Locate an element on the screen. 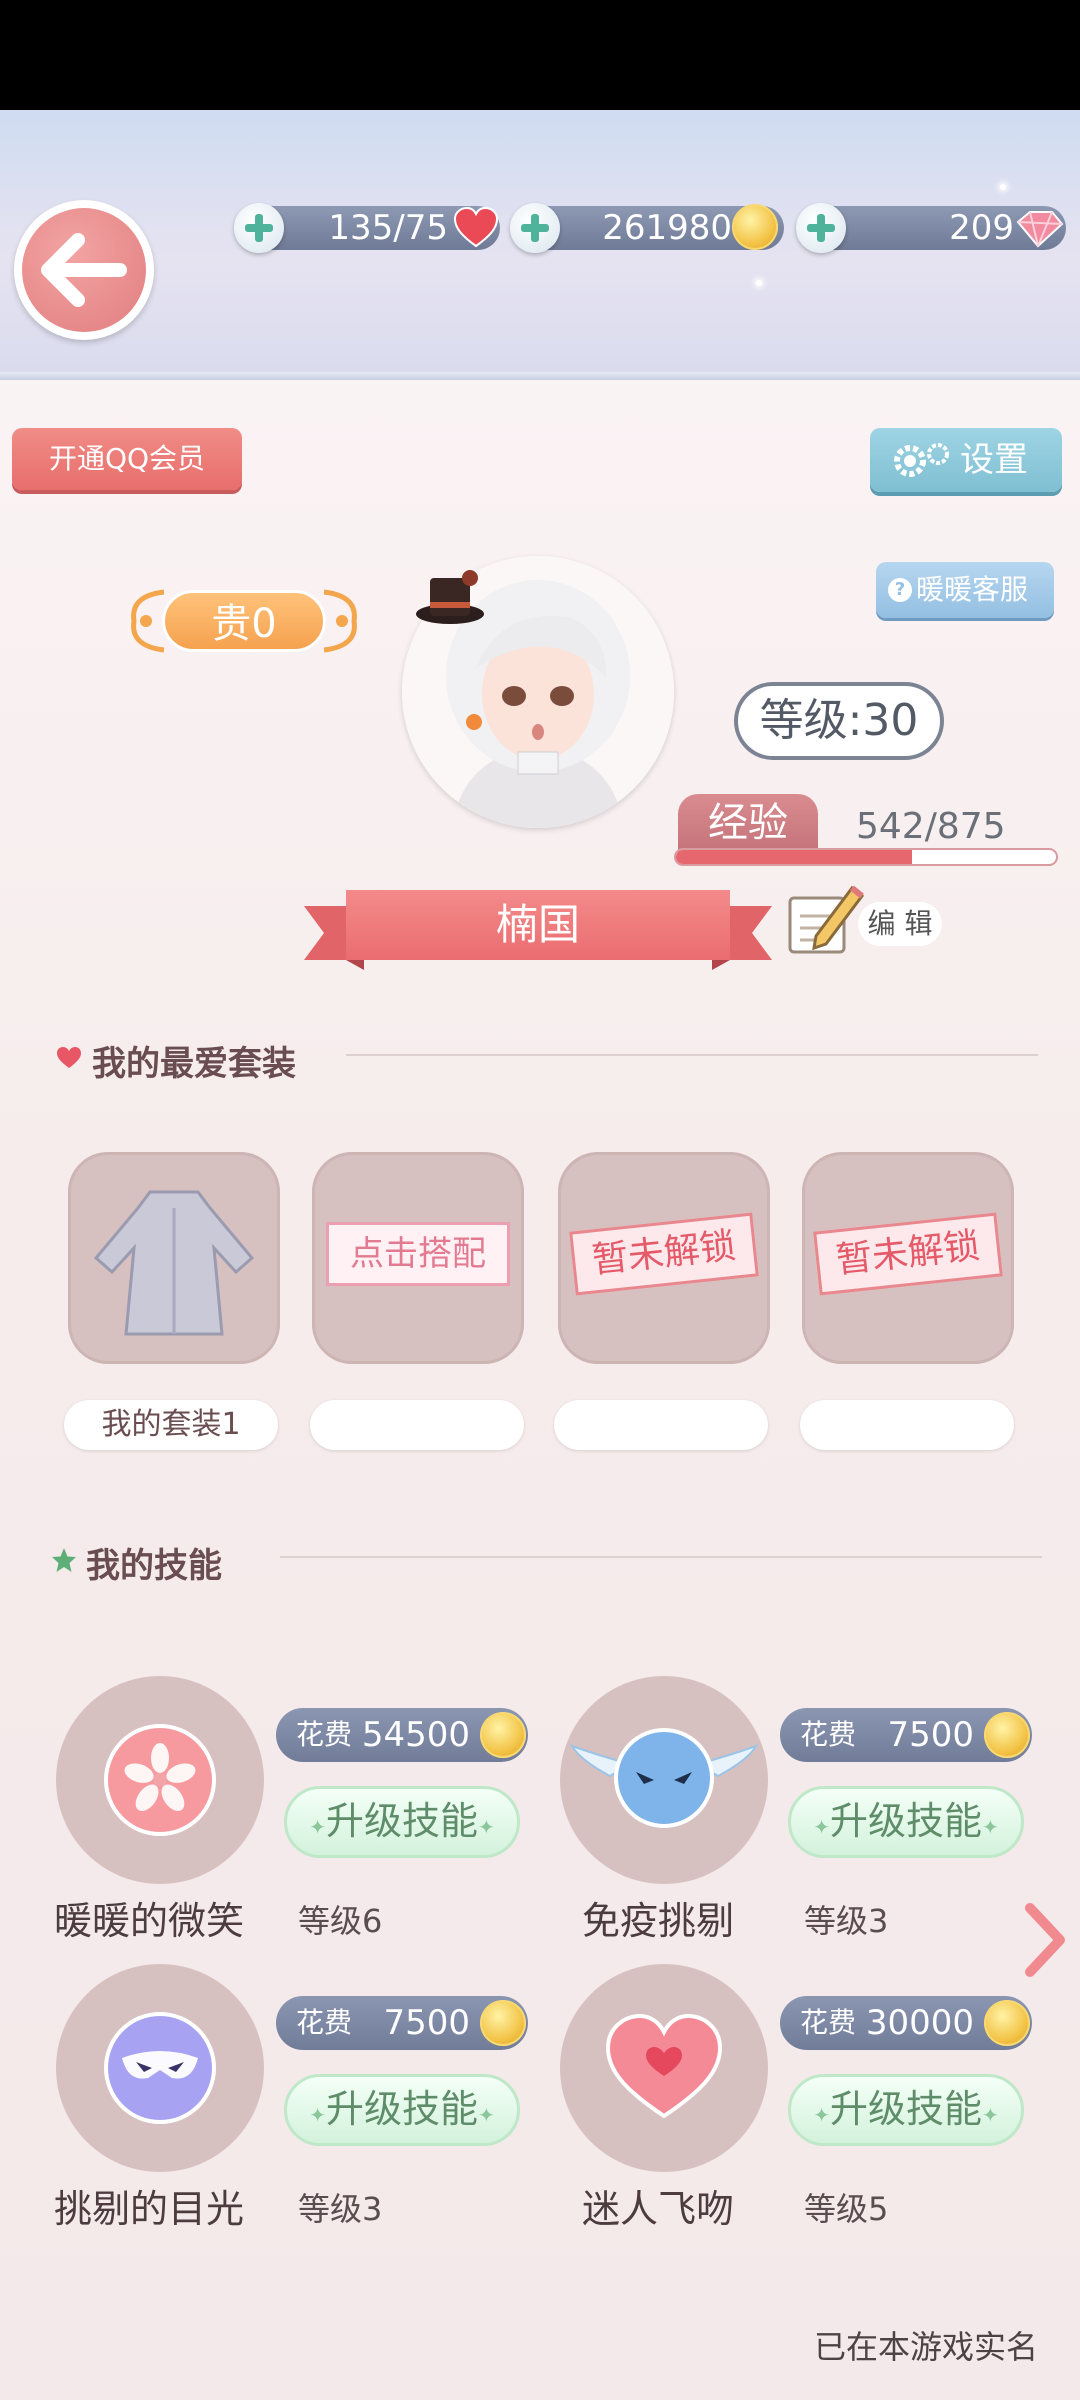 This screenshot has width=1080, height=2400. player-name: 楠国 is located at coordinates (538, 925).